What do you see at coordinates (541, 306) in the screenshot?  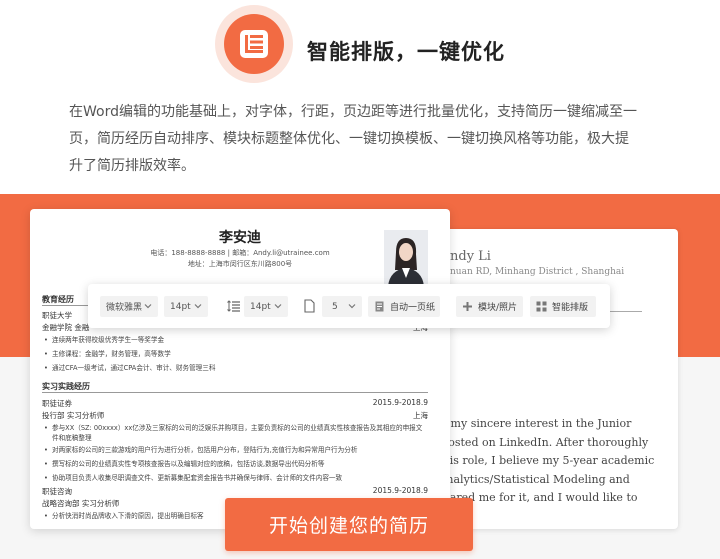 I see `grid-icon` at bounding box center [541, 306].